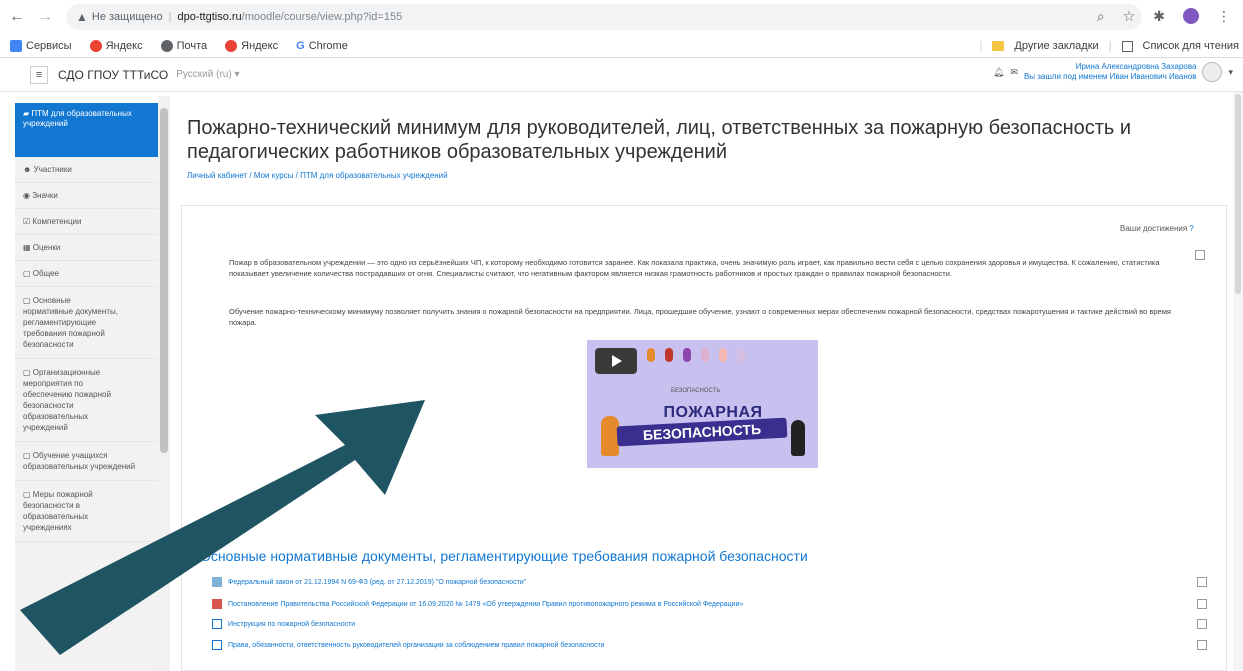 The width and height of the screenshot is (1243, 671). I want to click on drawer-item-label: Оценки, so click(46, 247).